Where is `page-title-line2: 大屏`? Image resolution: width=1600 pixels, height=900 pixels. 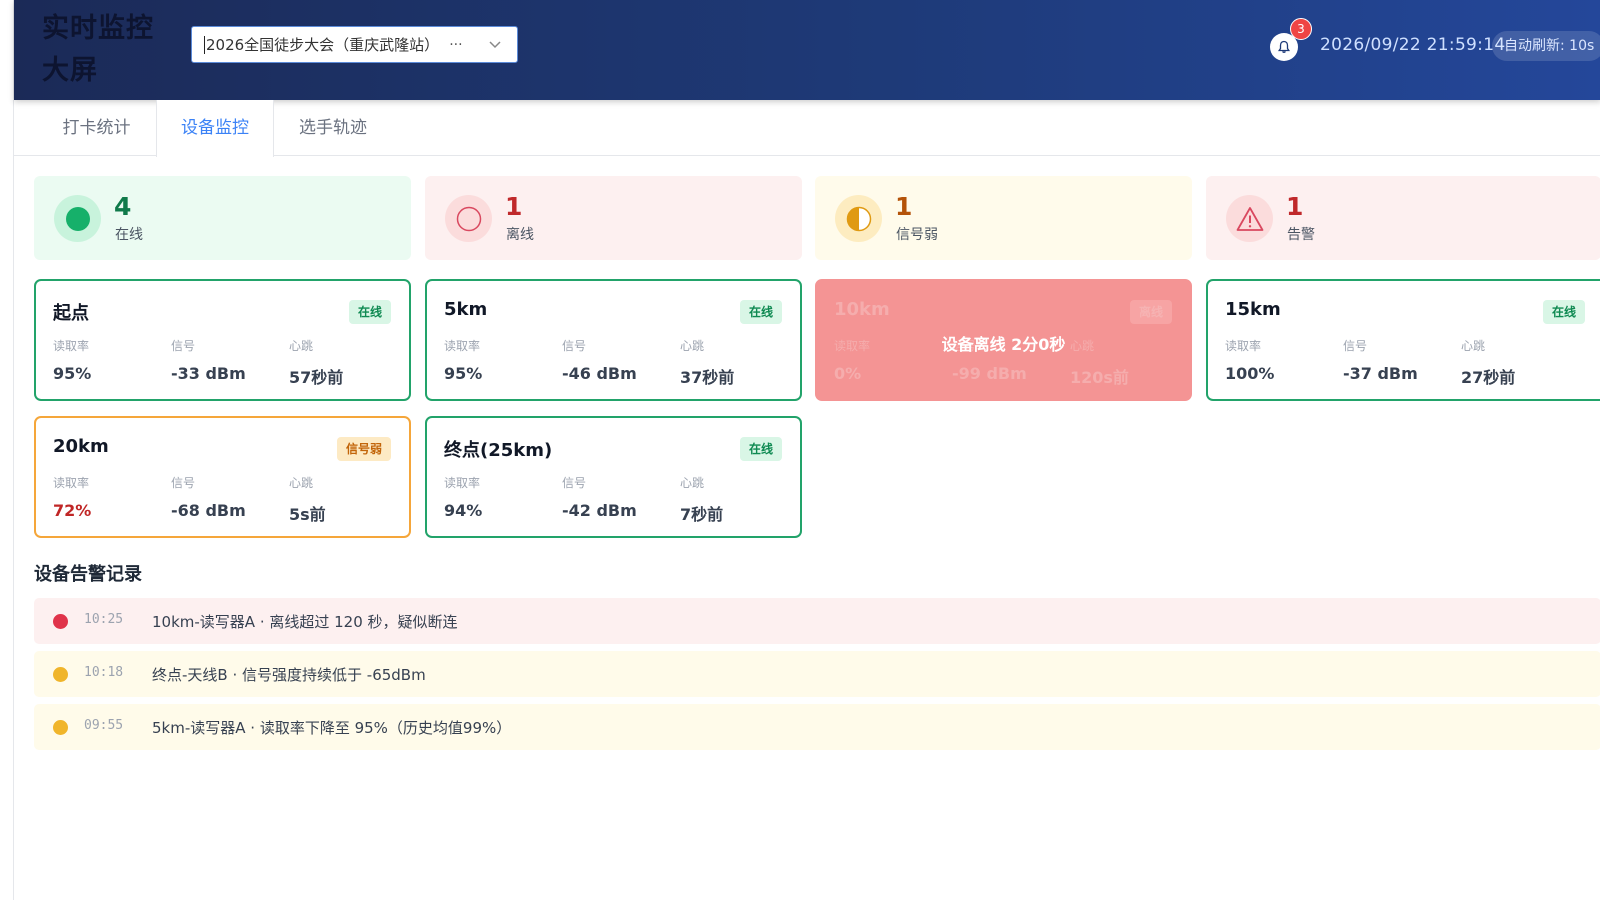
page-title-line2: 大屏 is located at coordinates (70, 70).